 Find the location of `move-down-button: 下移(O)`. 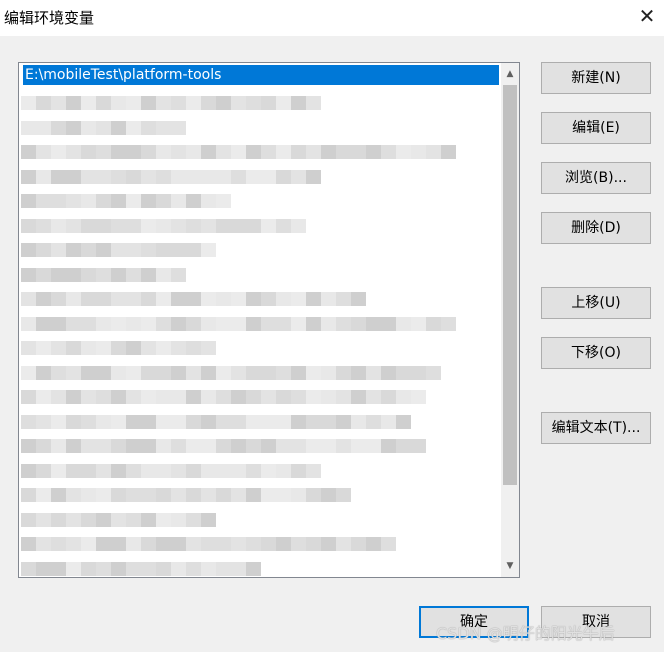

move-down-button: 下移(O) is located at coordinates (596, 353).